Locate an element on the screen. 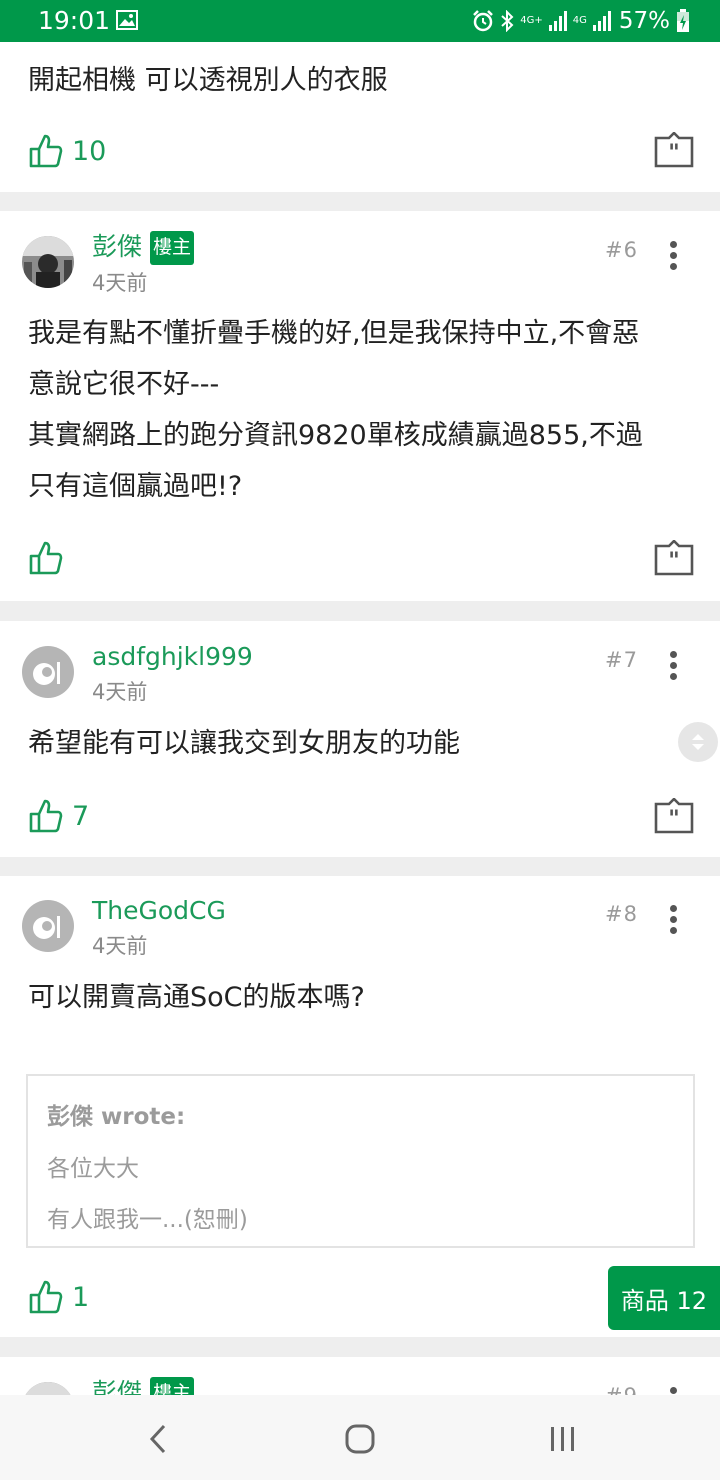 This screenshot has height=1480, width=720. floor-number: #6 is located at coordinates (621, 250).